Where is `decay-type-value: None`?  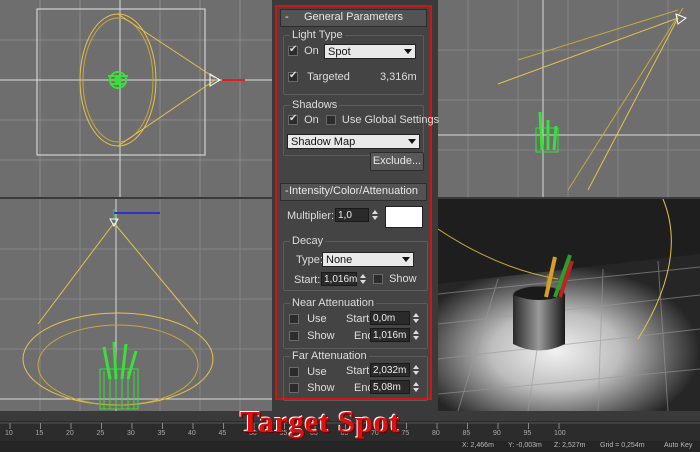 decay-type-value: None is located at coordinates (339, 260).